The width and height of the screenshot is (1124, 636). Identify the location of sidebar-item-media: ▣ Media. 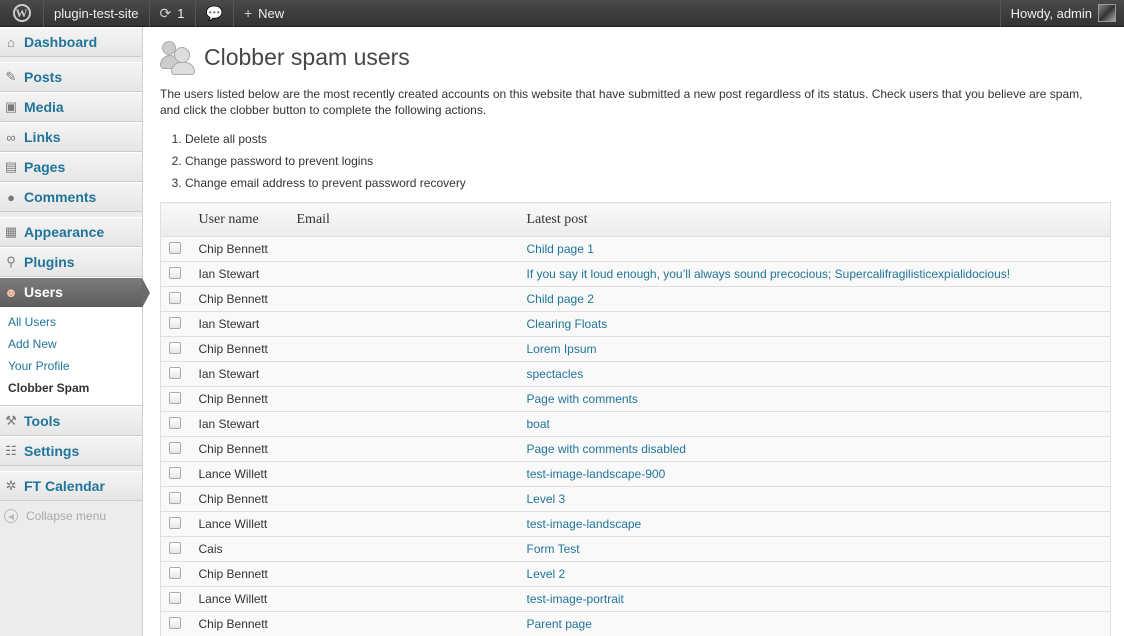
(71, 107).